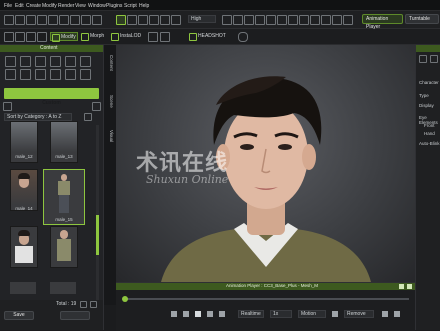  I want to click on hair-tab-icon, so click(10, 74).